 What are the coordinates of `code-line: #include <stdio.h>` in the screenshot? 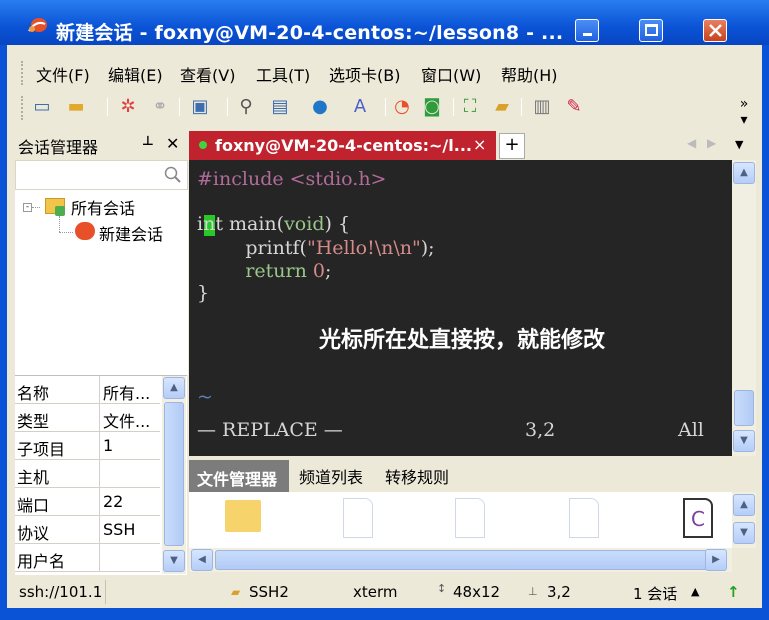 It's located at (292, 179).